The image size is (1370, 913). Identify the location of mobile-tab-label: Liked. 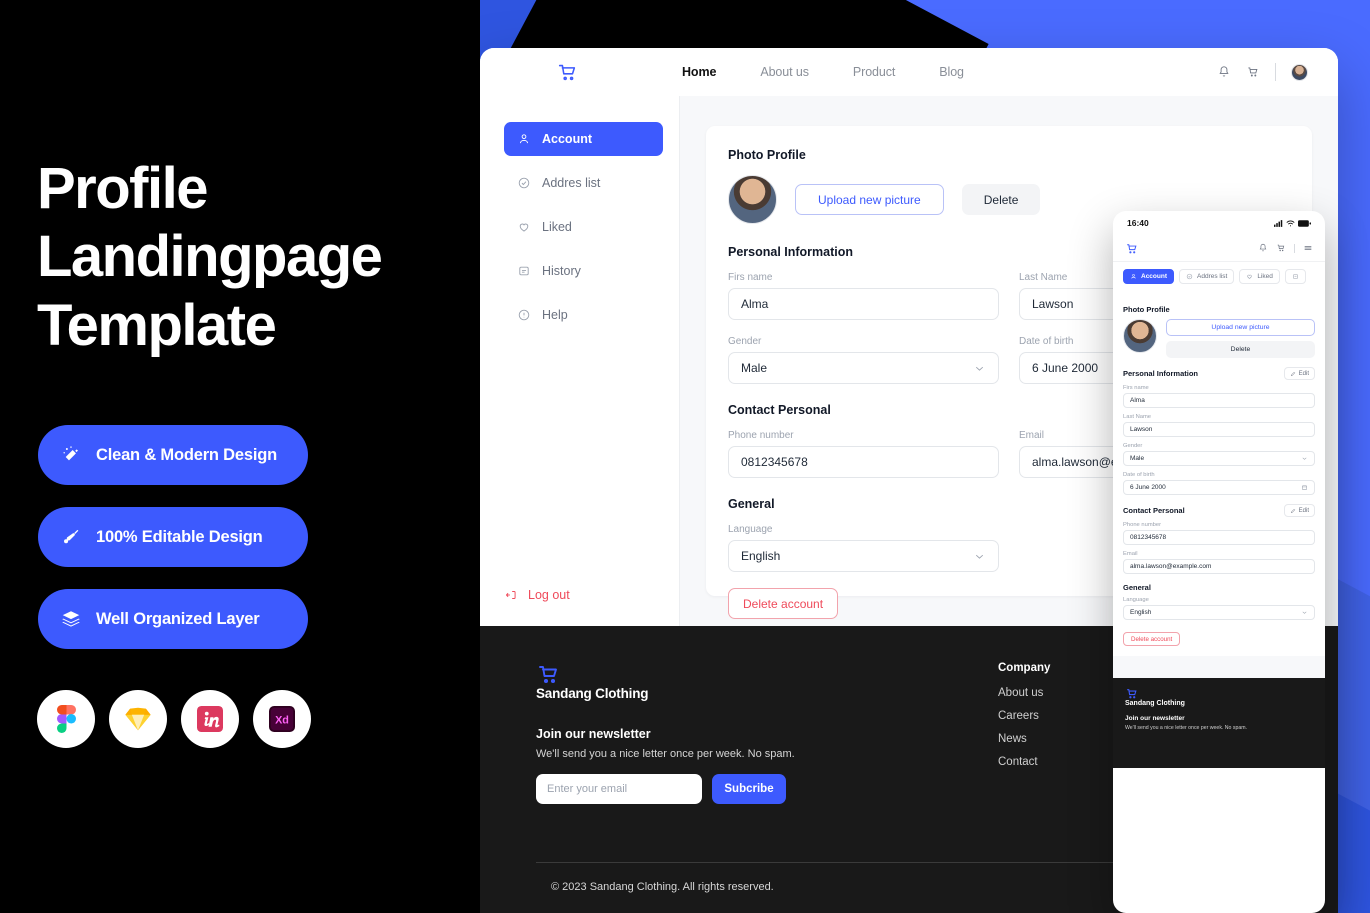
(1265, 276).